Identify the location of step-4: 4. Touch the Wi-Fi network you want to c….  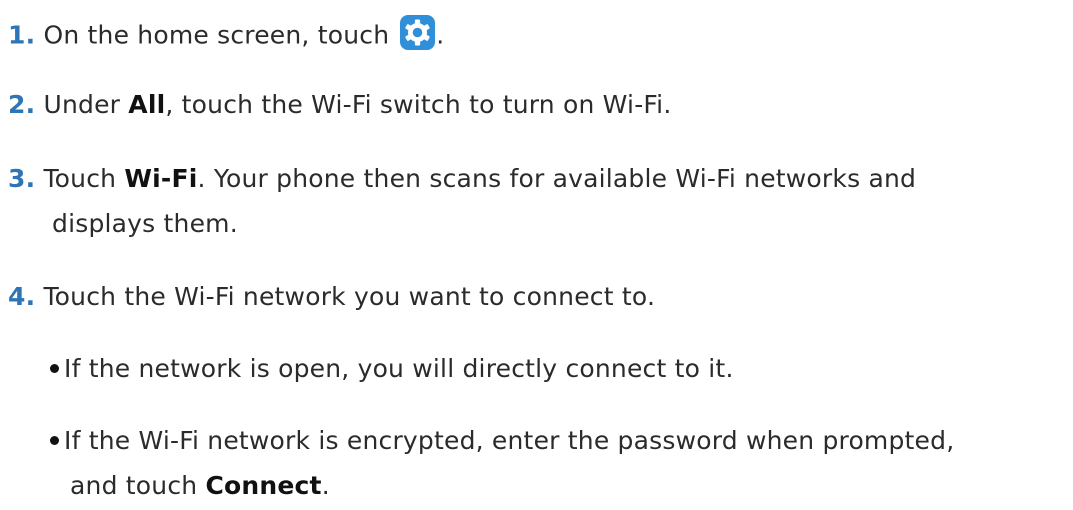
(331, 297).